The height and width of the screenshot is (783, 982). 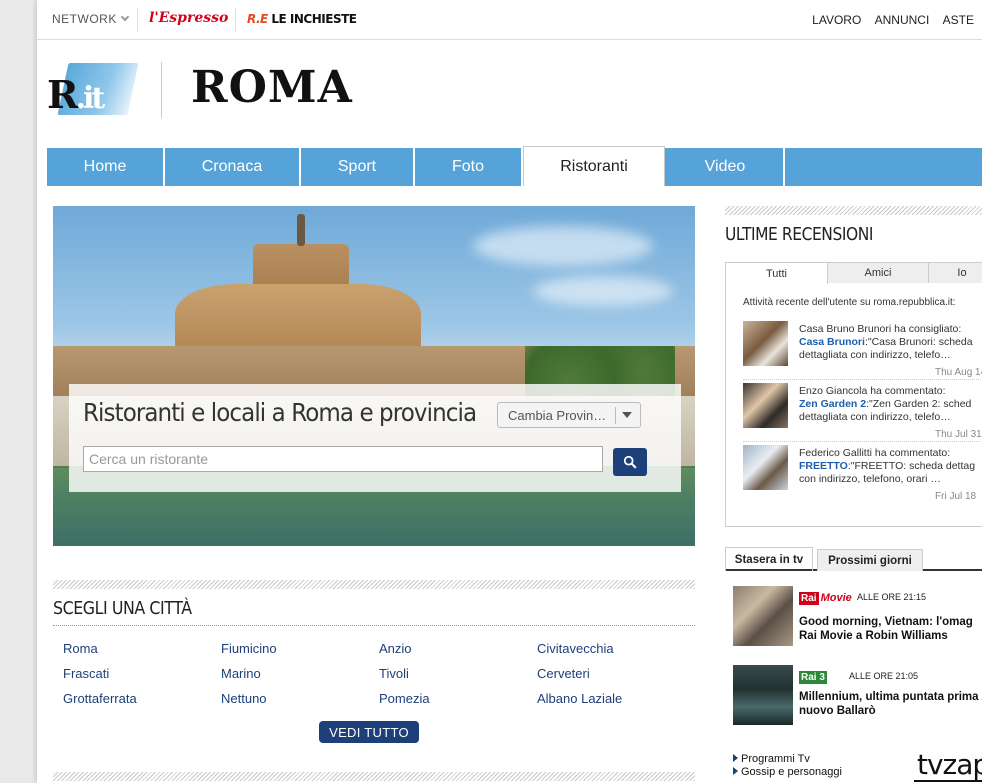 What do you see at coordinates (836, 20) in the screenshot?
I see `link-lavoro: LAVORO` at bounding box center [836, 20].